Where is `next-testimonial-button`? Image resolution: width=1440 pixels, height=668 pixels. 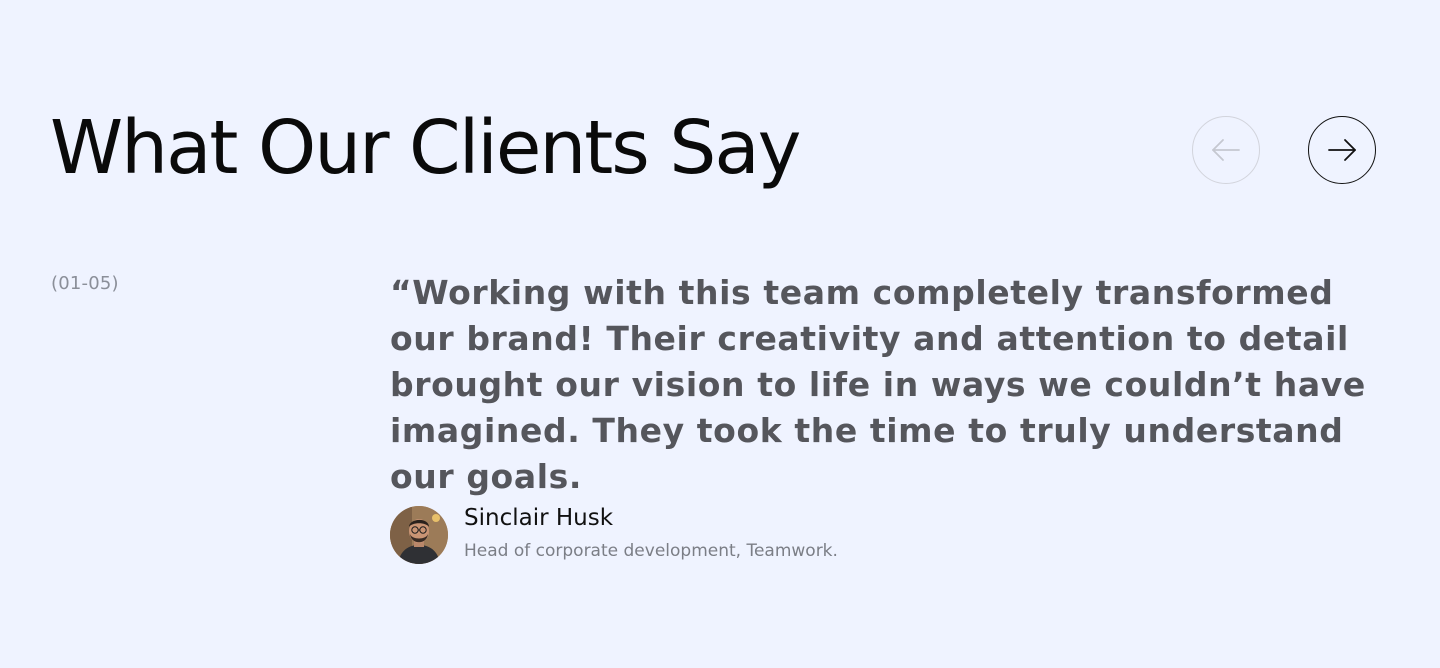 next-testimonial-button is located at coordinates (1342, 150).